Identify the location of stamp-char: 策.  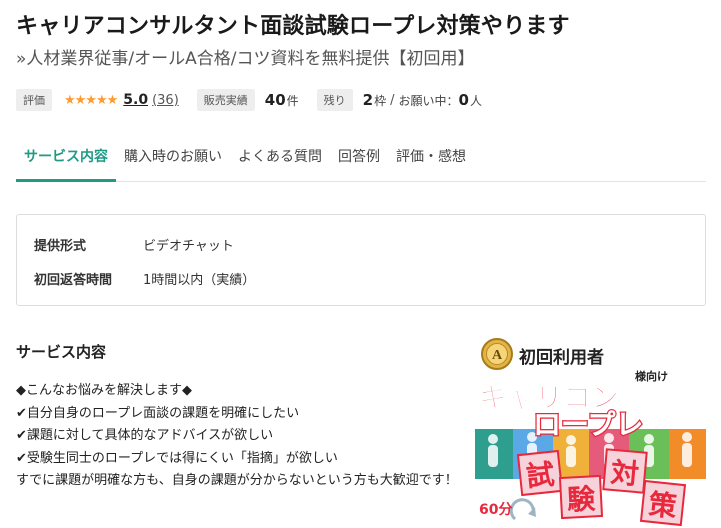
(662, 506).